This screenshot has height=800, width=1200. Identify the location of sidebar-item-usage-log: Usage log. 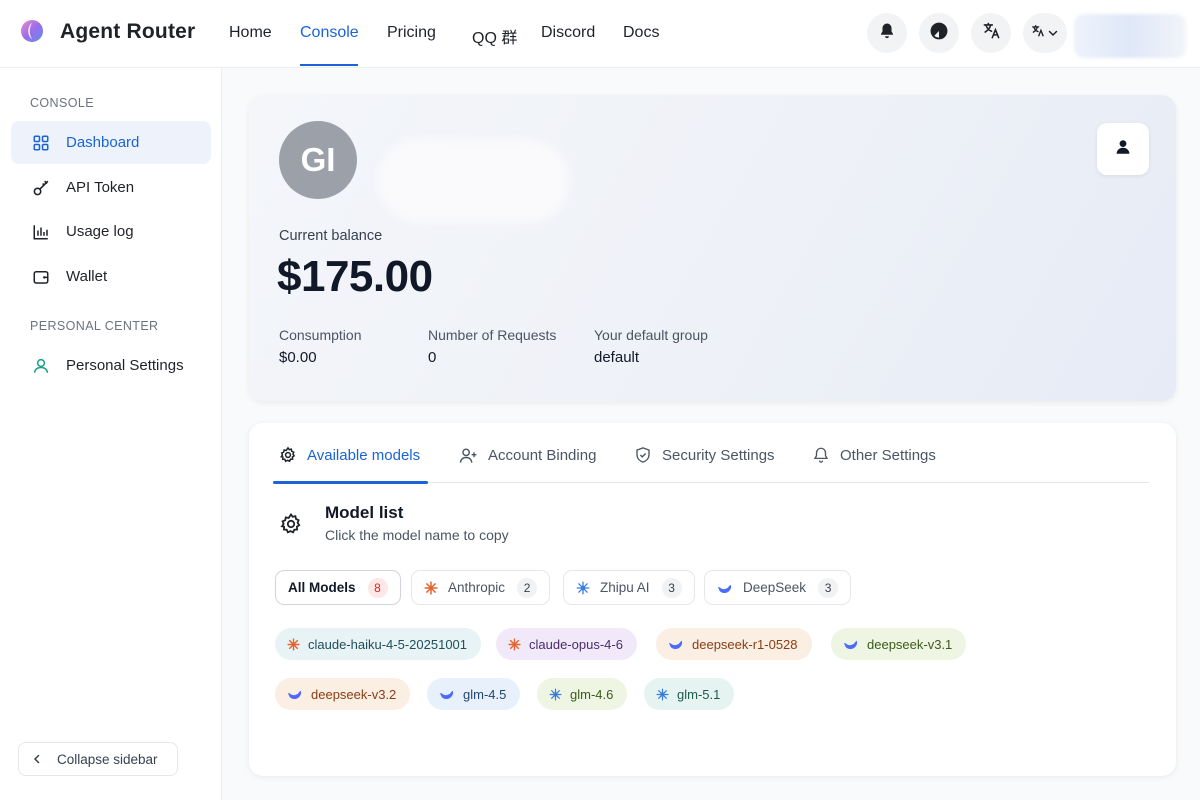
(111, 231).